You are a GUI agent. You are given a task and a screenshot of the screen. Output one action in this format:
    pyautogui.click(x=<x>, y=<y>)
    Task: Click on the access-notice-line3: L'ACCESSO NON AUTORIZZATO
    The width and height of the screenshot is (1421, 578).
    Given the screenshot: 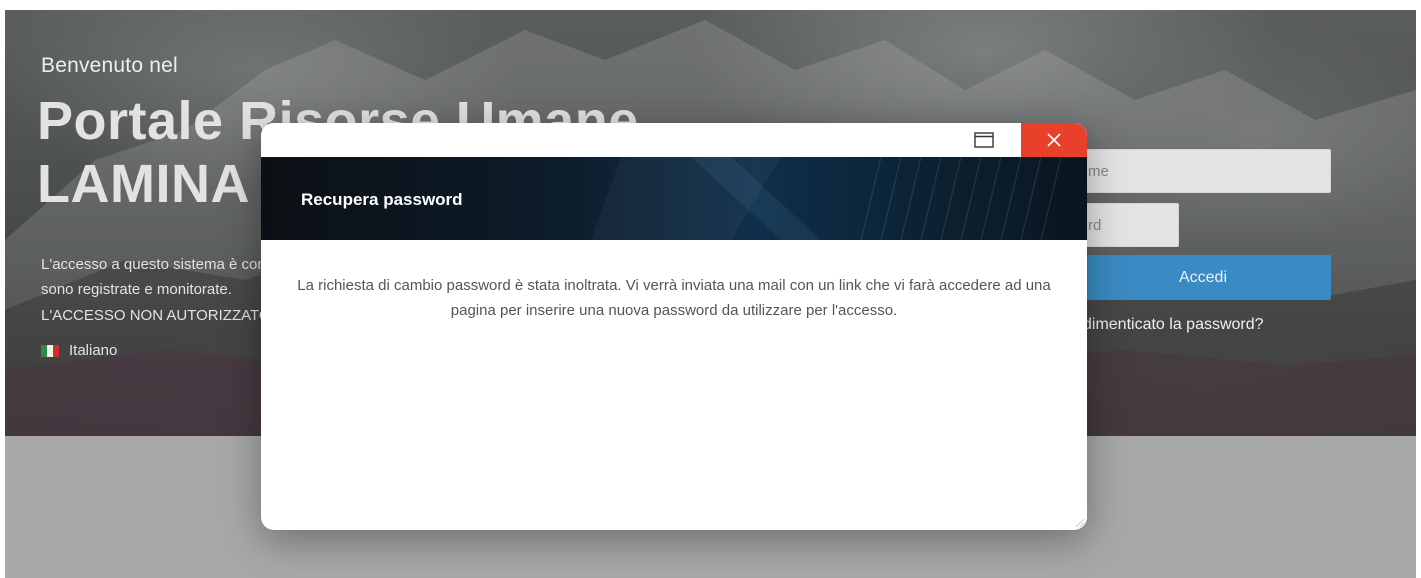 What is the action you would take?
    pyautogui.click(x=156, y=315)
    